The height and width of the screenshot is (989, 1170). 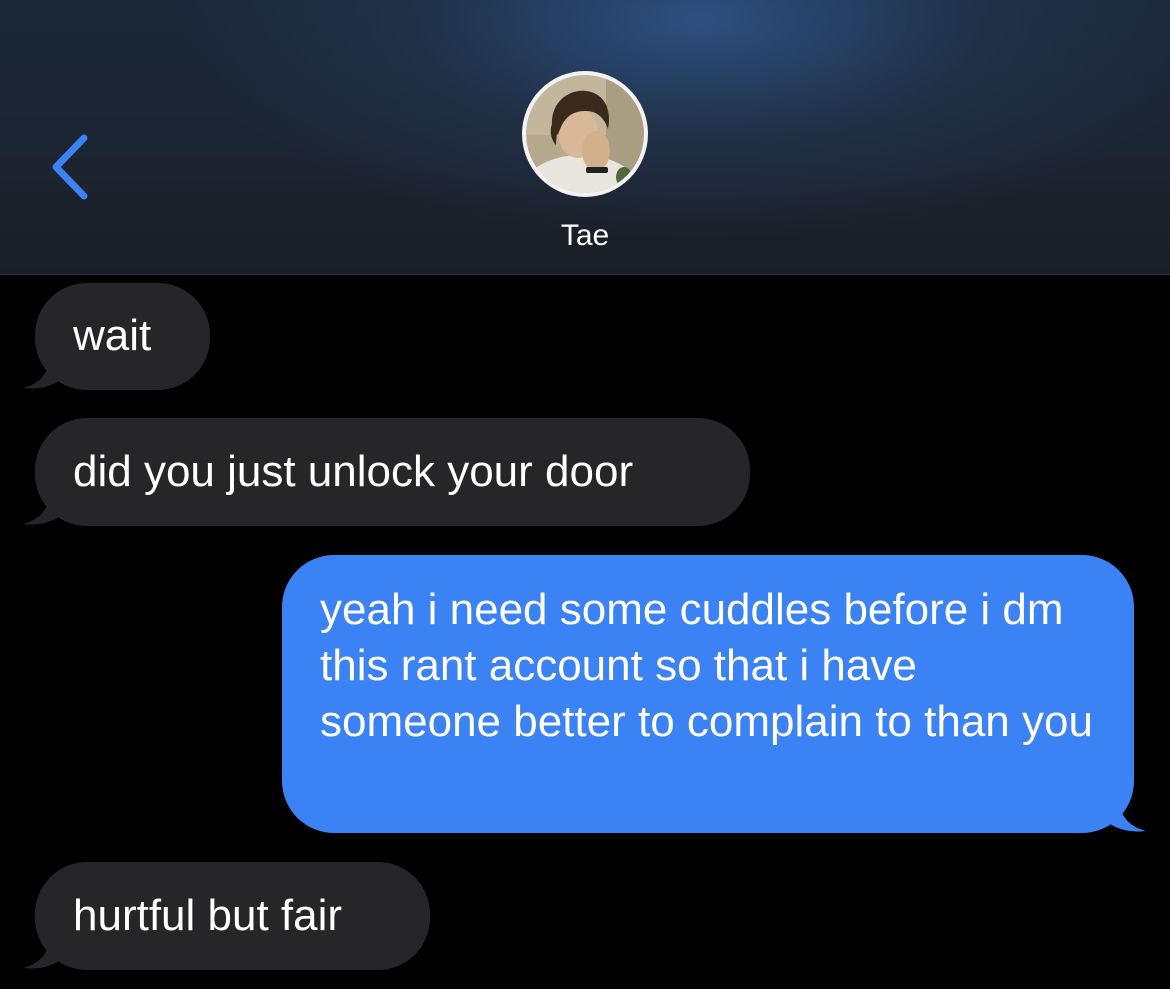 I want to click on message-text: did you just unlock your door, so click(x=353, y=471).